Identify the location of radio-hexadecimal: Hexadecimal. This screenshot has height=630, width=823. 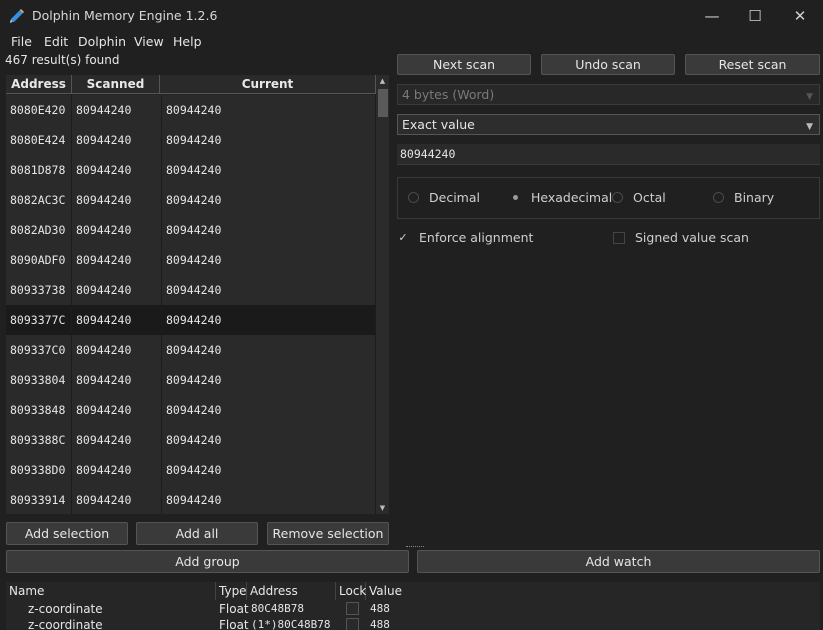
(561, 197).